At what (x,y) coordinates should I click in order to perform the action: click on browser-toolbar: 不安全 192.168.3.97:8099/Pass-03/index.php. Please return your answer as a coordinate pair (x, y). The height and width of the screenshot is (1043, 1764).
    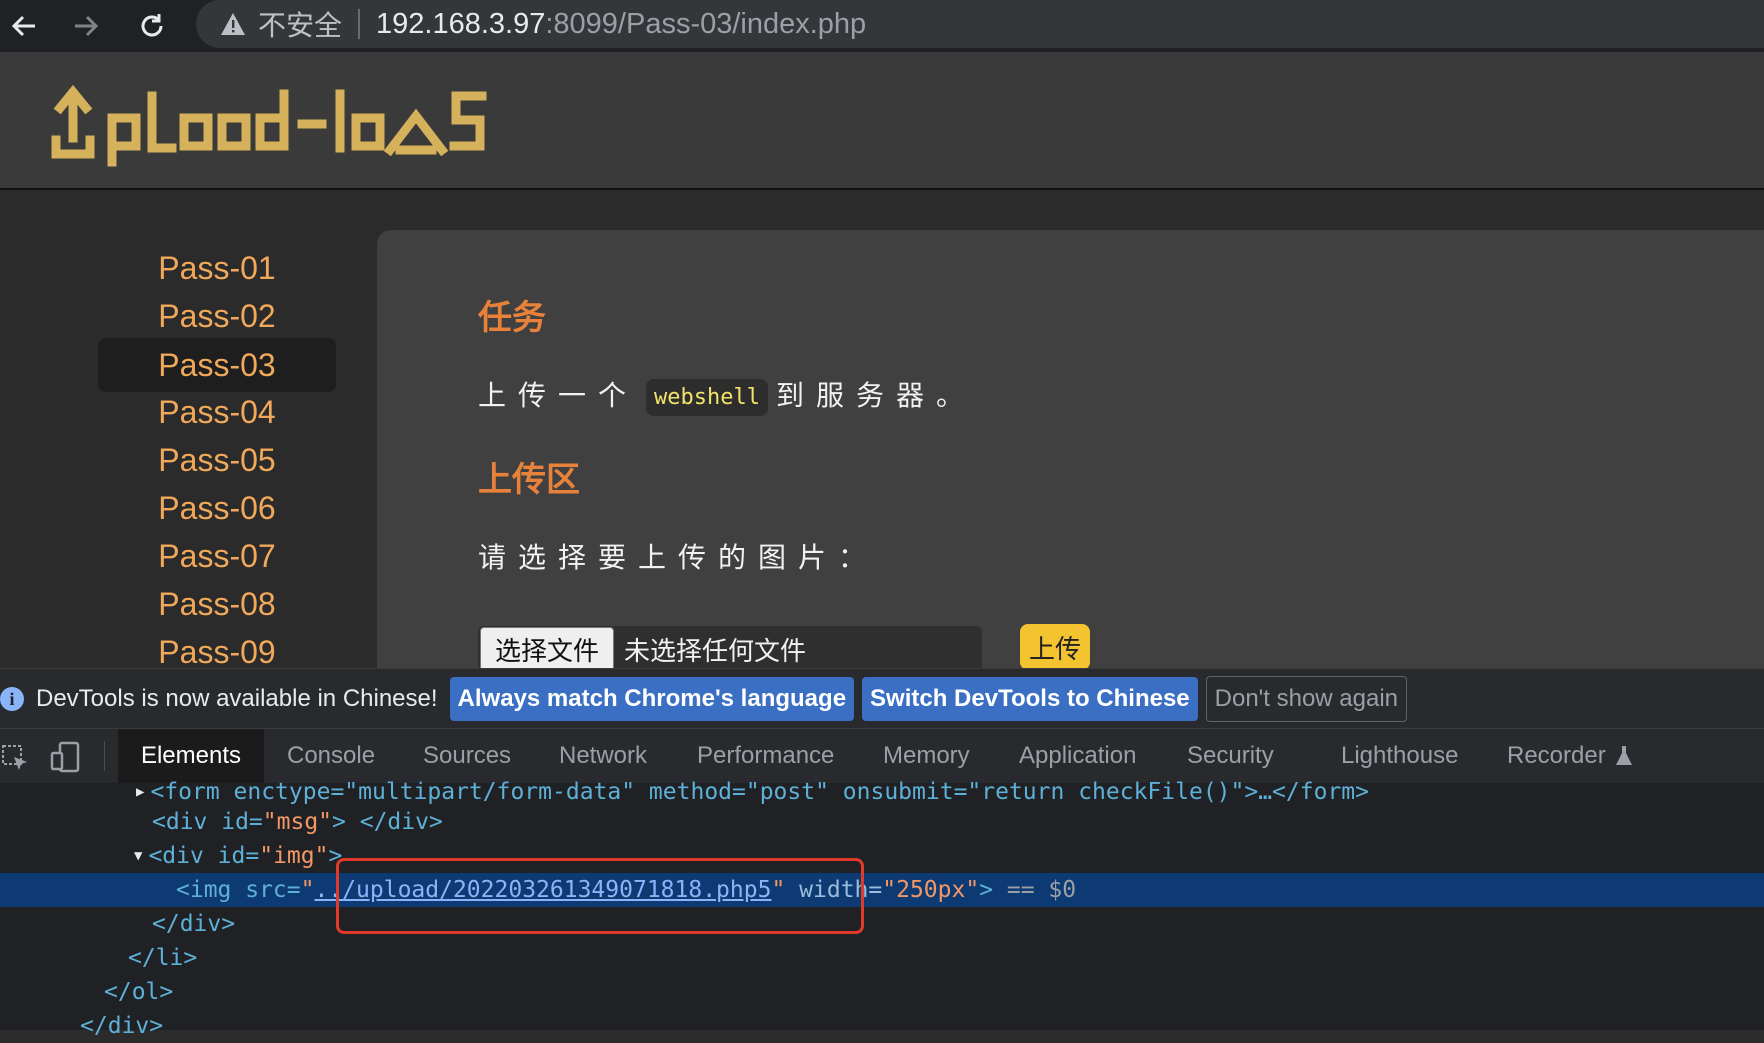
    Looking at the image, I should click on (882, 26).